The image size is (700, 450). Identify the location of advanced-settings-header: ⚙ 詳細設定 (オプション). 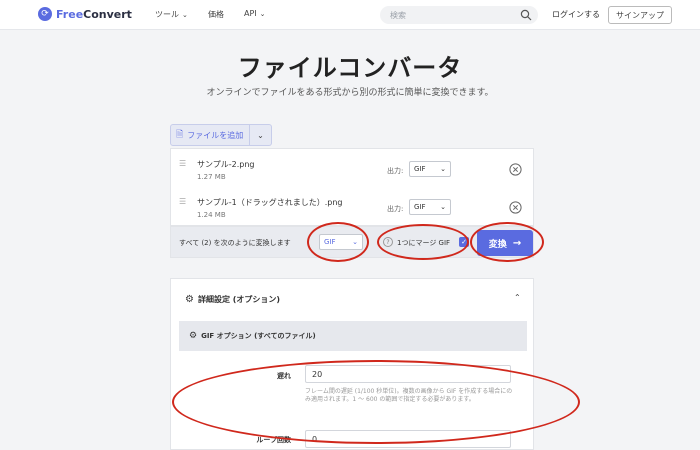
(232, 299).